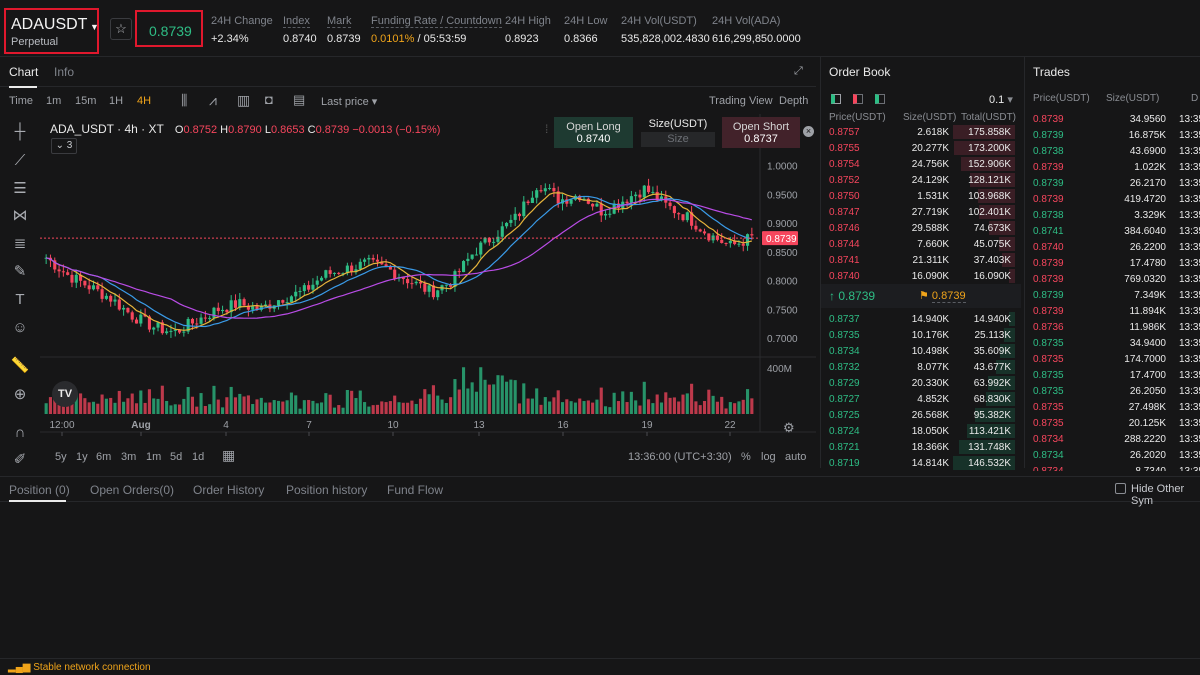  I want to click on magnet-icon: ∩, so click(20, 434).